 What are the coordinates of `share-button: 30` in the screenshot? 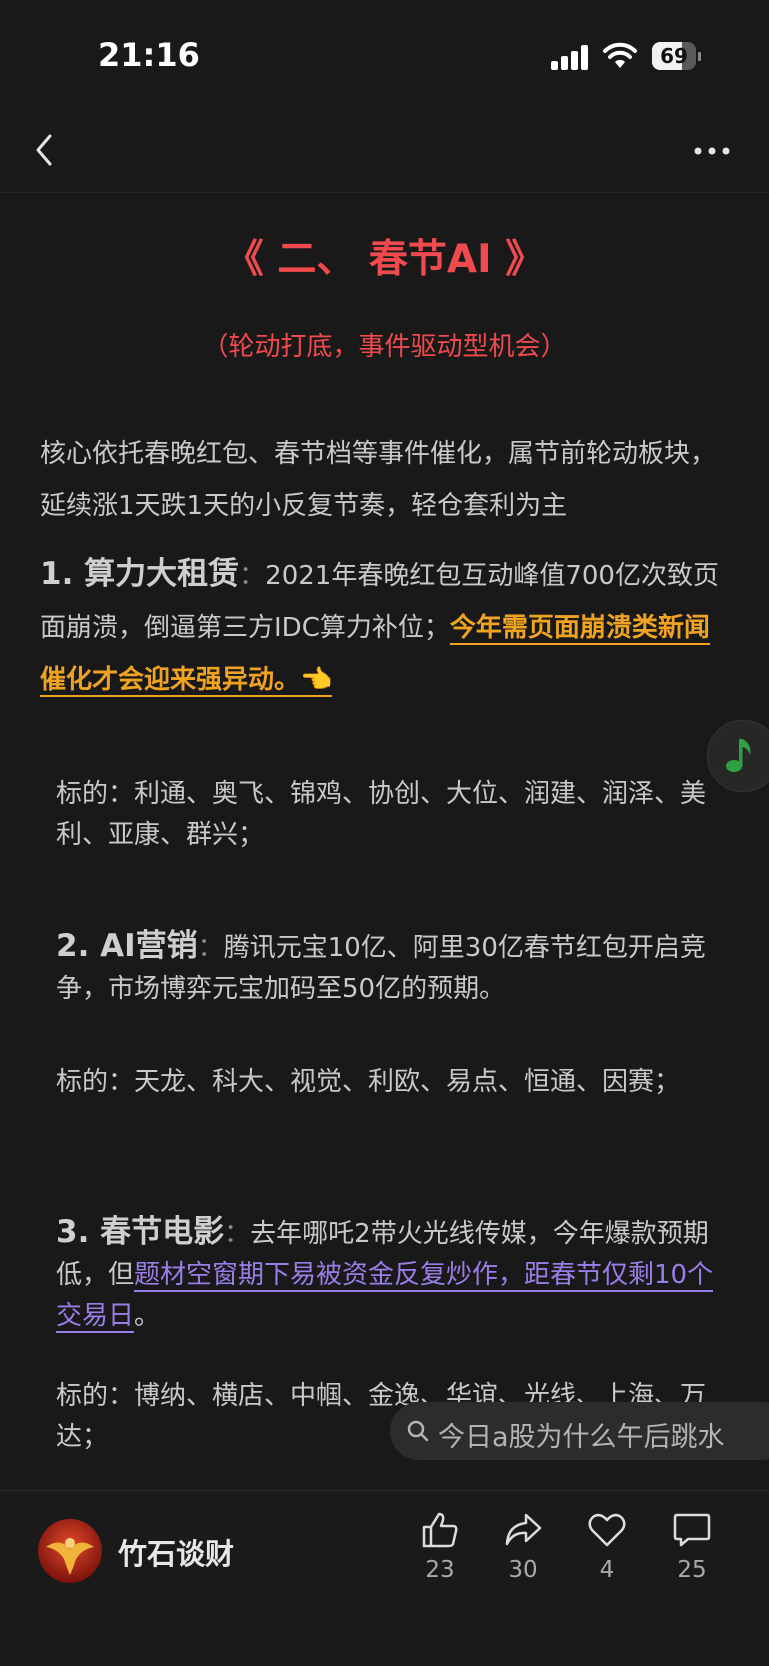 It's located at (523, 1547).